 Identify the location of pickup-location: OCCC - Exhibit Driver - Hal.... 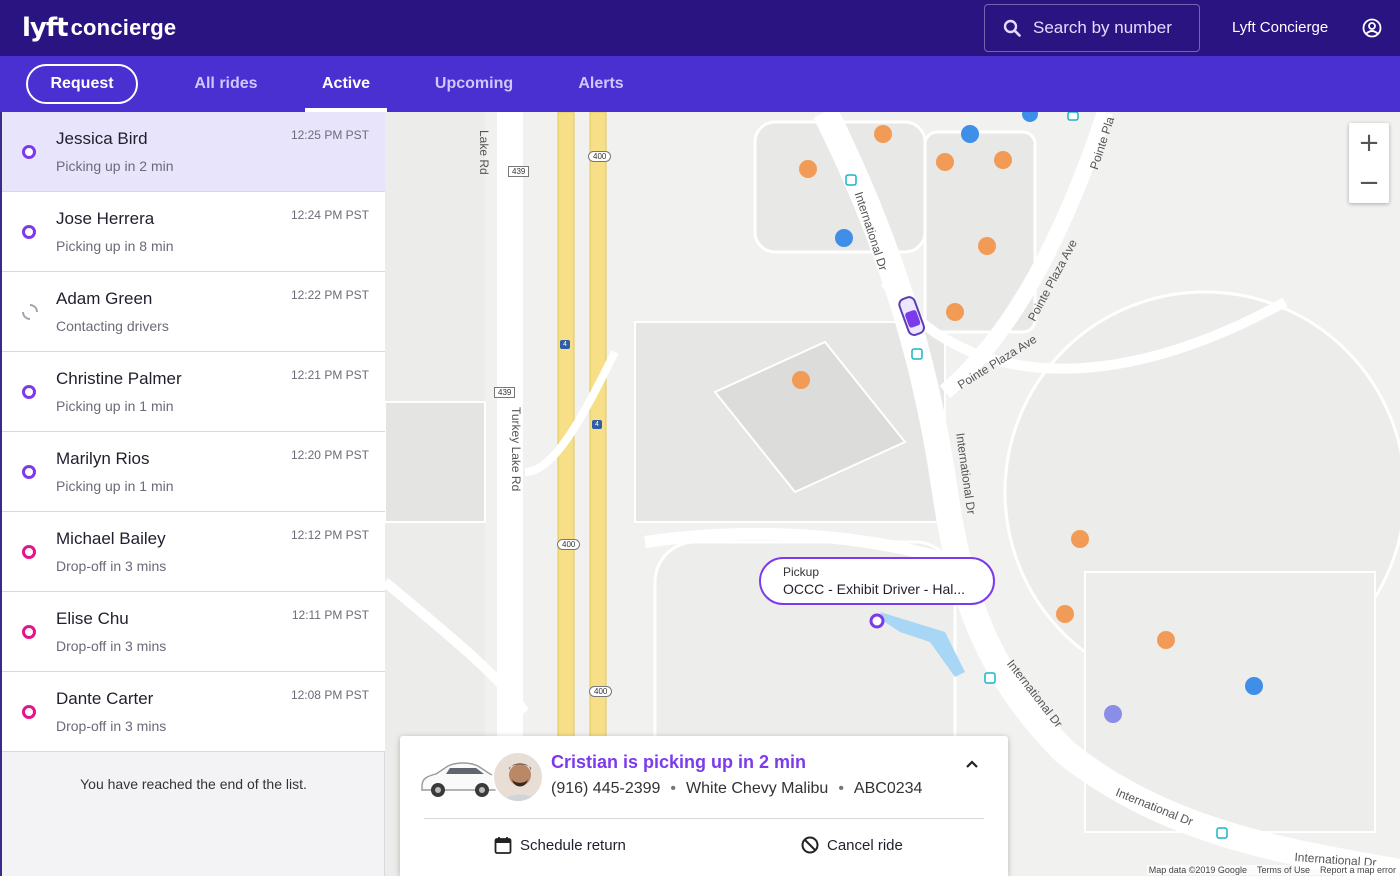
(874, 589).